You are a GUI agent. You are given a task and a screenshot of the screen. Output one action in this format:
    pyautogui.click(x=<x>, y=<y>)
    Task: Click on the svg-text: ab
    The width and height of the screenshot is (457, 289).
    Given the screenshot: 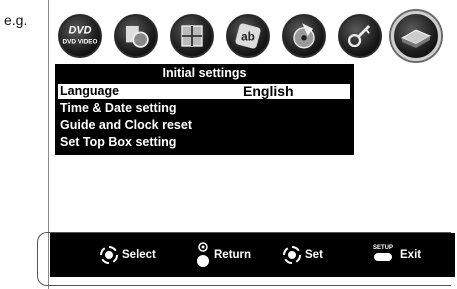 What is the action you would take?
    pyautogui.click(x=248, y=37)
    